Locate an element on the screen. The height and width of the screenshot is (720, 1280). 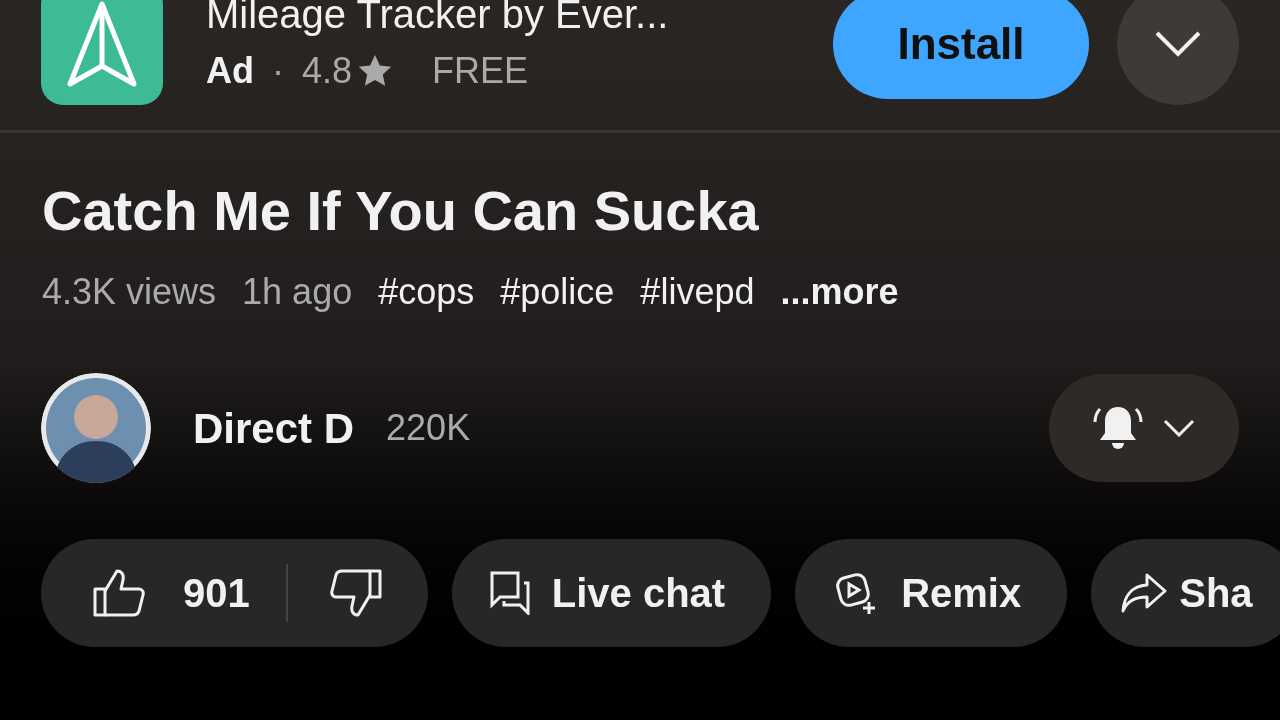
share-icon is located at coordinates (1144, 593).